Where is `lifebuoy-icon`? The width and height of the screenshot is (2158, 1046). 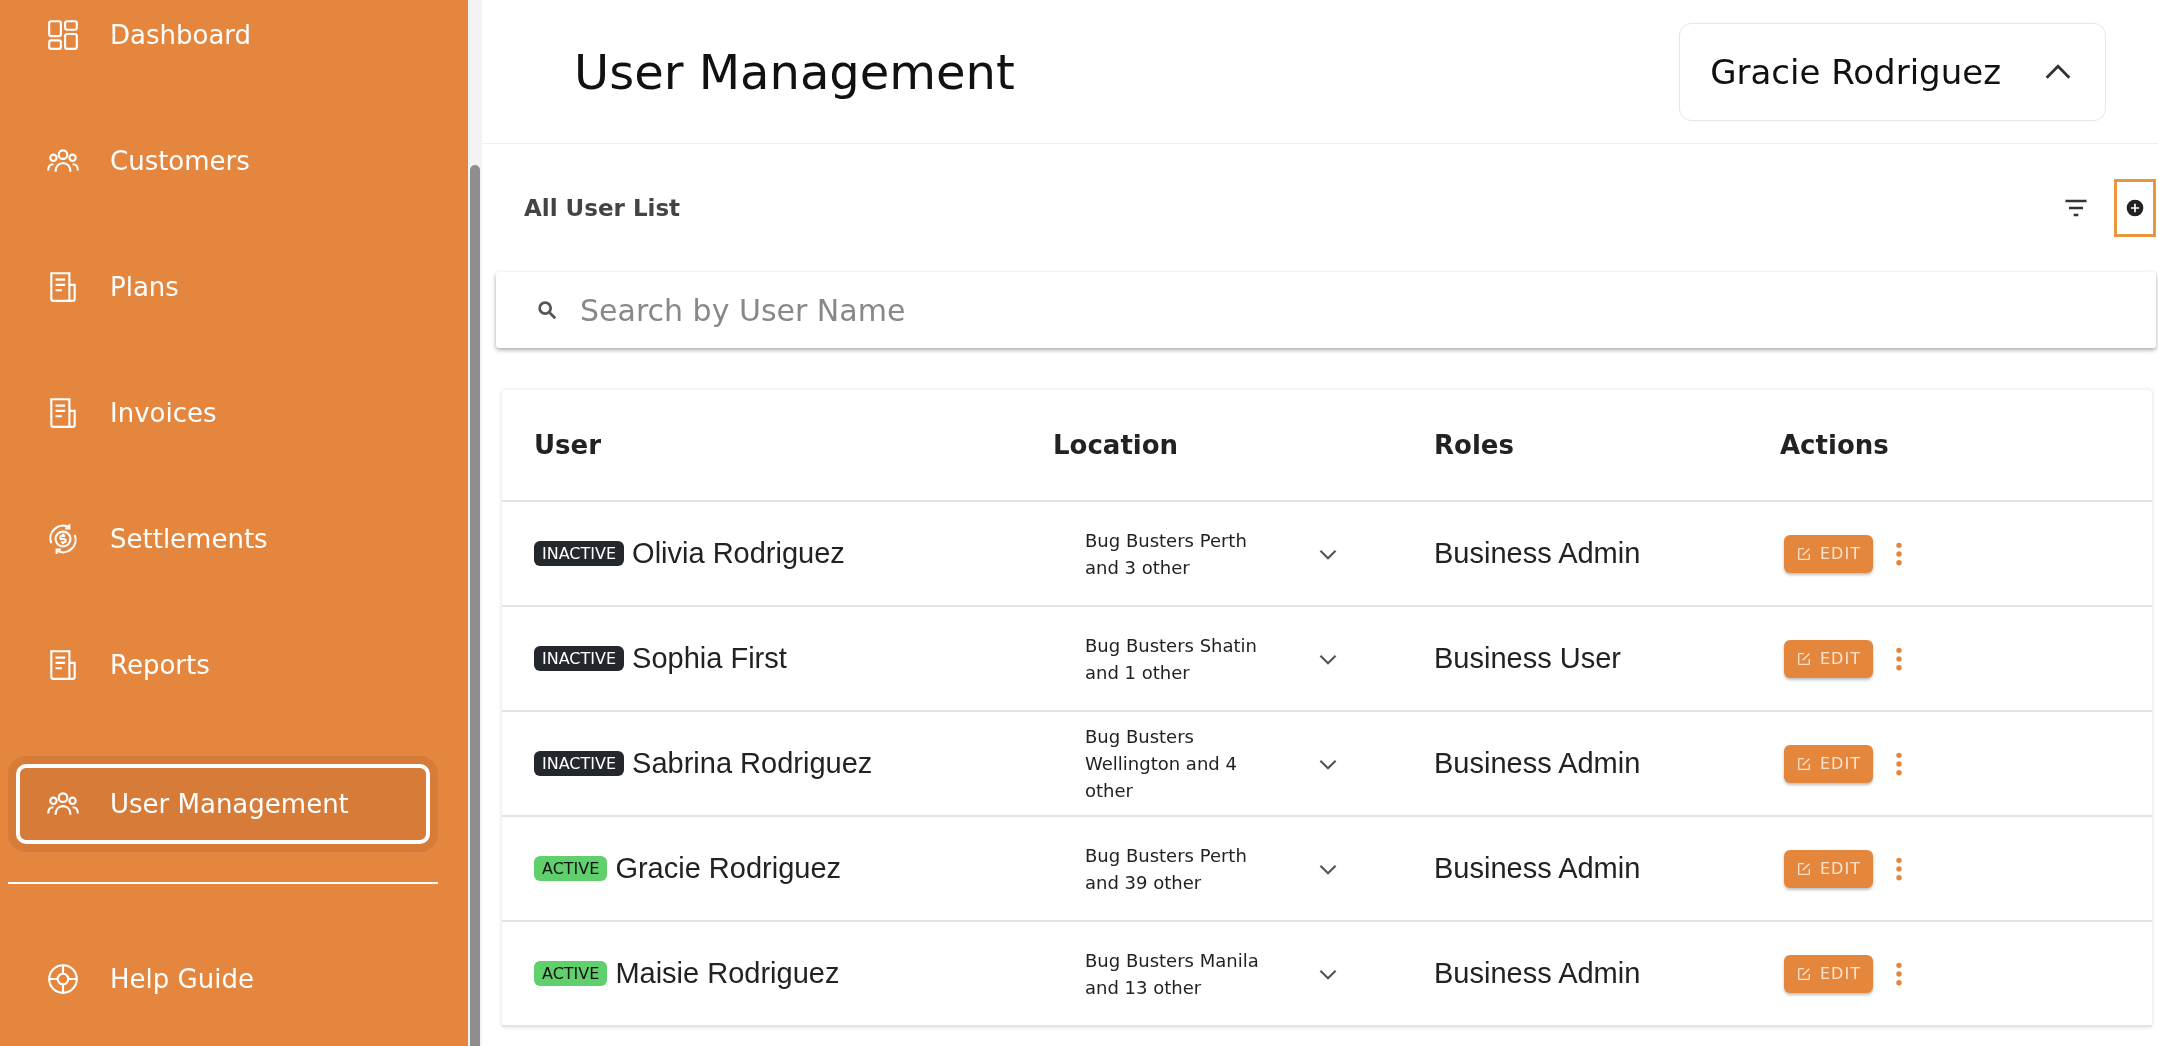 lifebuoy-icon is located at coordinates (63, 979).